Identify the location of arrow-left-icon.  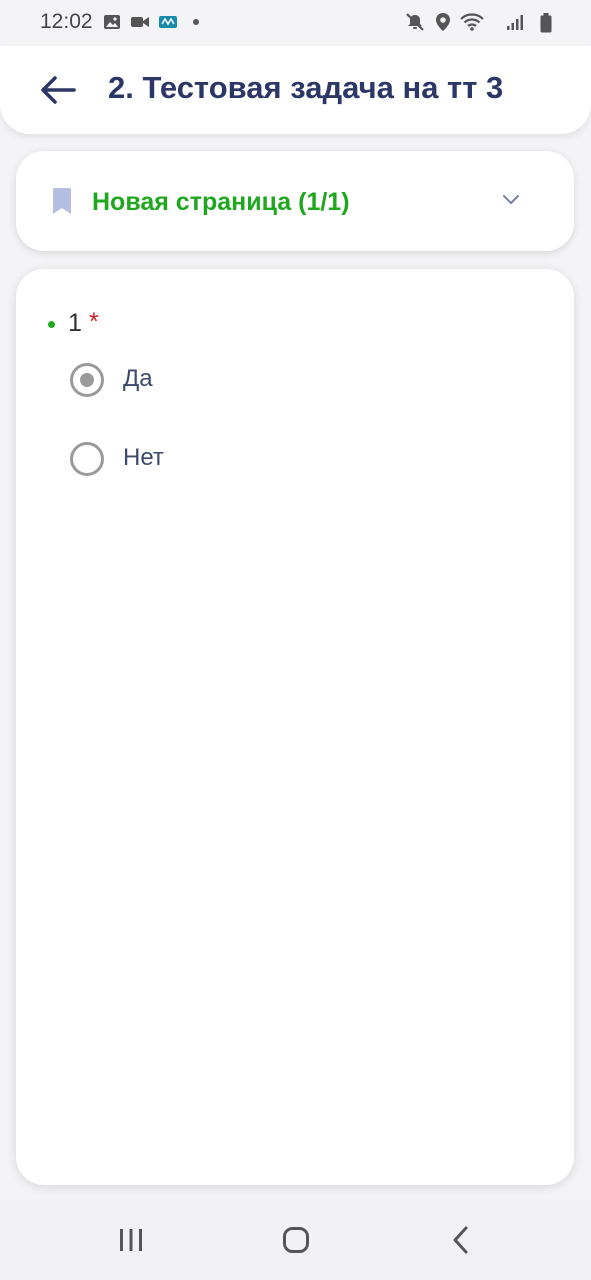
(58, 90).